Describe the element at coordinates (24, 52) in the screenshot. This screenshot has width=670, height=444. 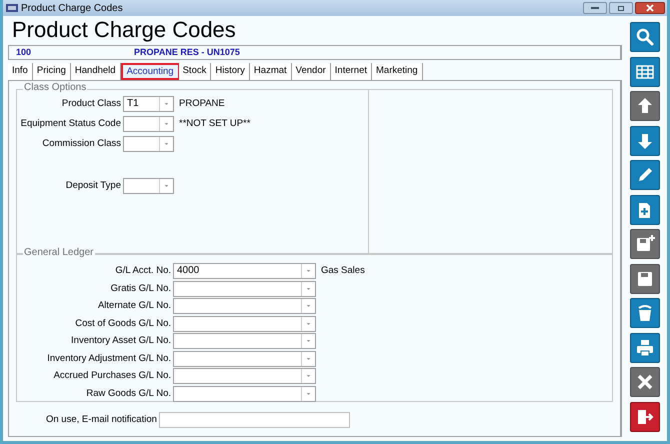
I see `record-code: 100` at that location.